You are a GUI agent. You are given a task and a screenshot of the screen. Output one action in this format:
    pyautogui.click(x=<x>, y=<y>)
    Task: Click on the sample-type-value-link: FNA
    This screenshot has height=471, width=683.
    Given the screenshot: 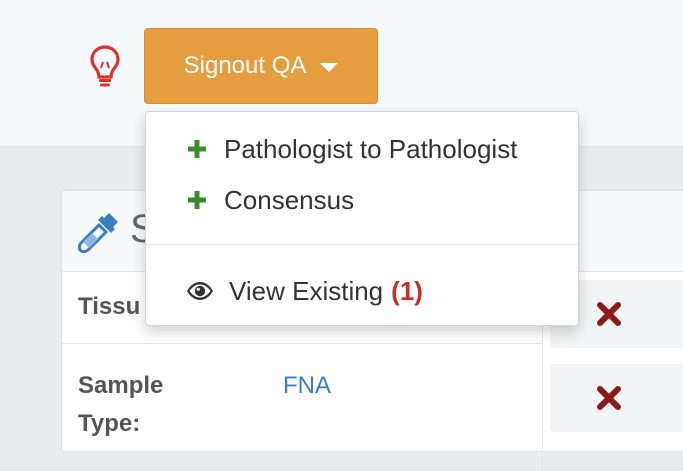 What is the action you would take?
    pyautogui.click(x=307, y=386)
    